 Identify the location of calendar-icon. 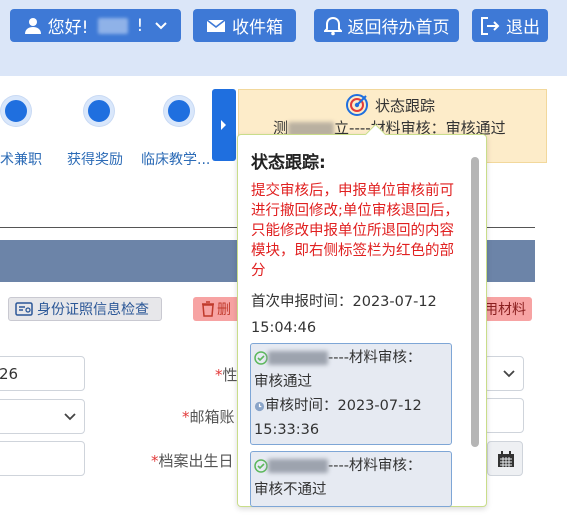
(506, 459).